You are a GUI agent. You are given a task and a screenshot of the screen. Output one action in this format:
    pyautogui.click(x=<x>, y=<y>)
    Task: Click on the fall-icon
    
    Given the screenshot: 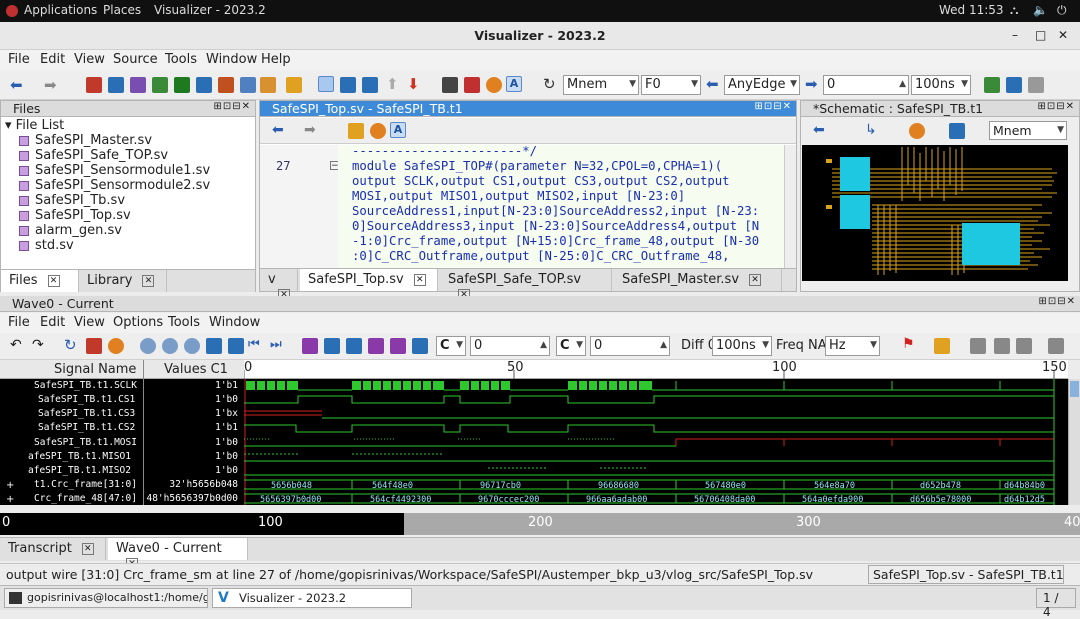 What is the action you would take?
    pyautogui.click(x=376, y=346)
    